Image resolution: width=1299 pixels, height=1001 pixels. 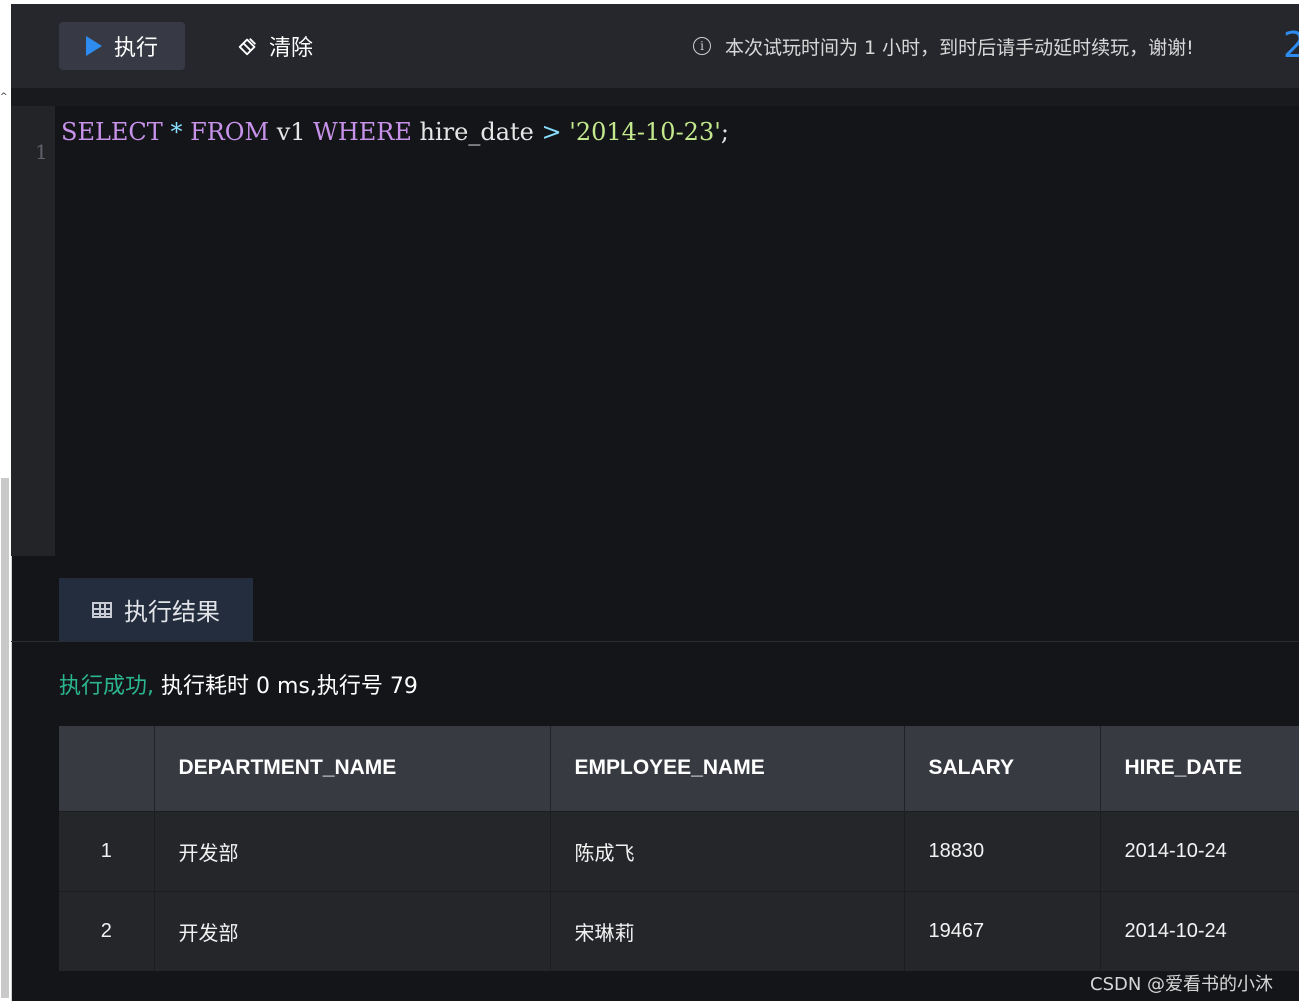 What do you see at coordinates (41, 152) in the screenshot?
I see `line-number: 1` at bounding box center [41, 152].